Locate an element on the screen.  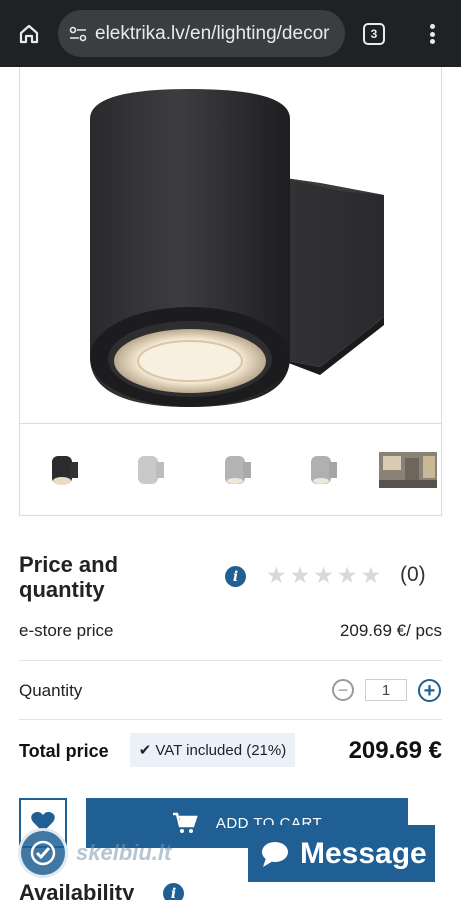
quantity-increase-button: + is located at coordinates (429, 690).